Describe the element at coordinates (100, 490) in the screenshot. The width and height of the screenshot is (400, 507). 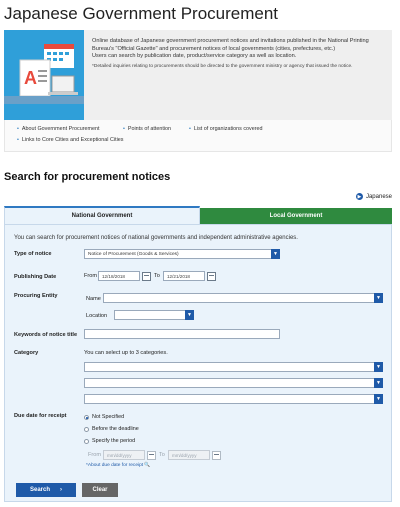
I see `clear-button: Clear` at that location.